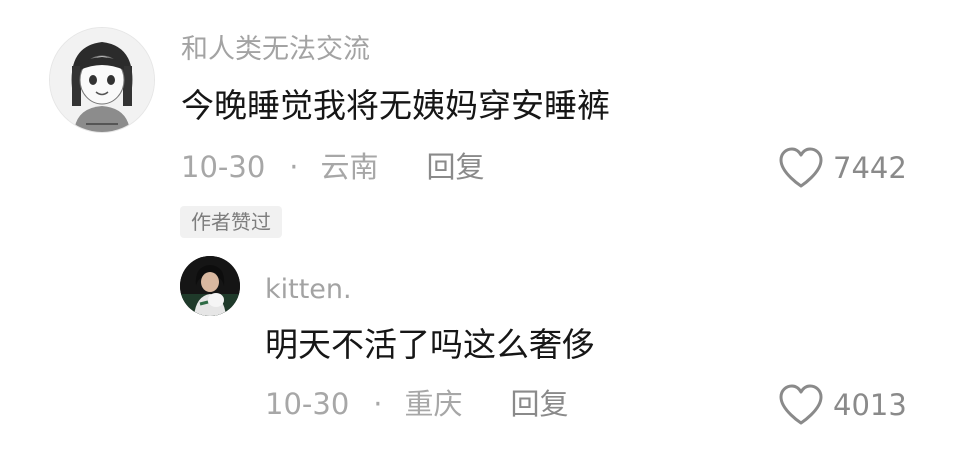 This screenshot has height=457, width=953. I want to click on commenter-avatar, so click(102, 80).